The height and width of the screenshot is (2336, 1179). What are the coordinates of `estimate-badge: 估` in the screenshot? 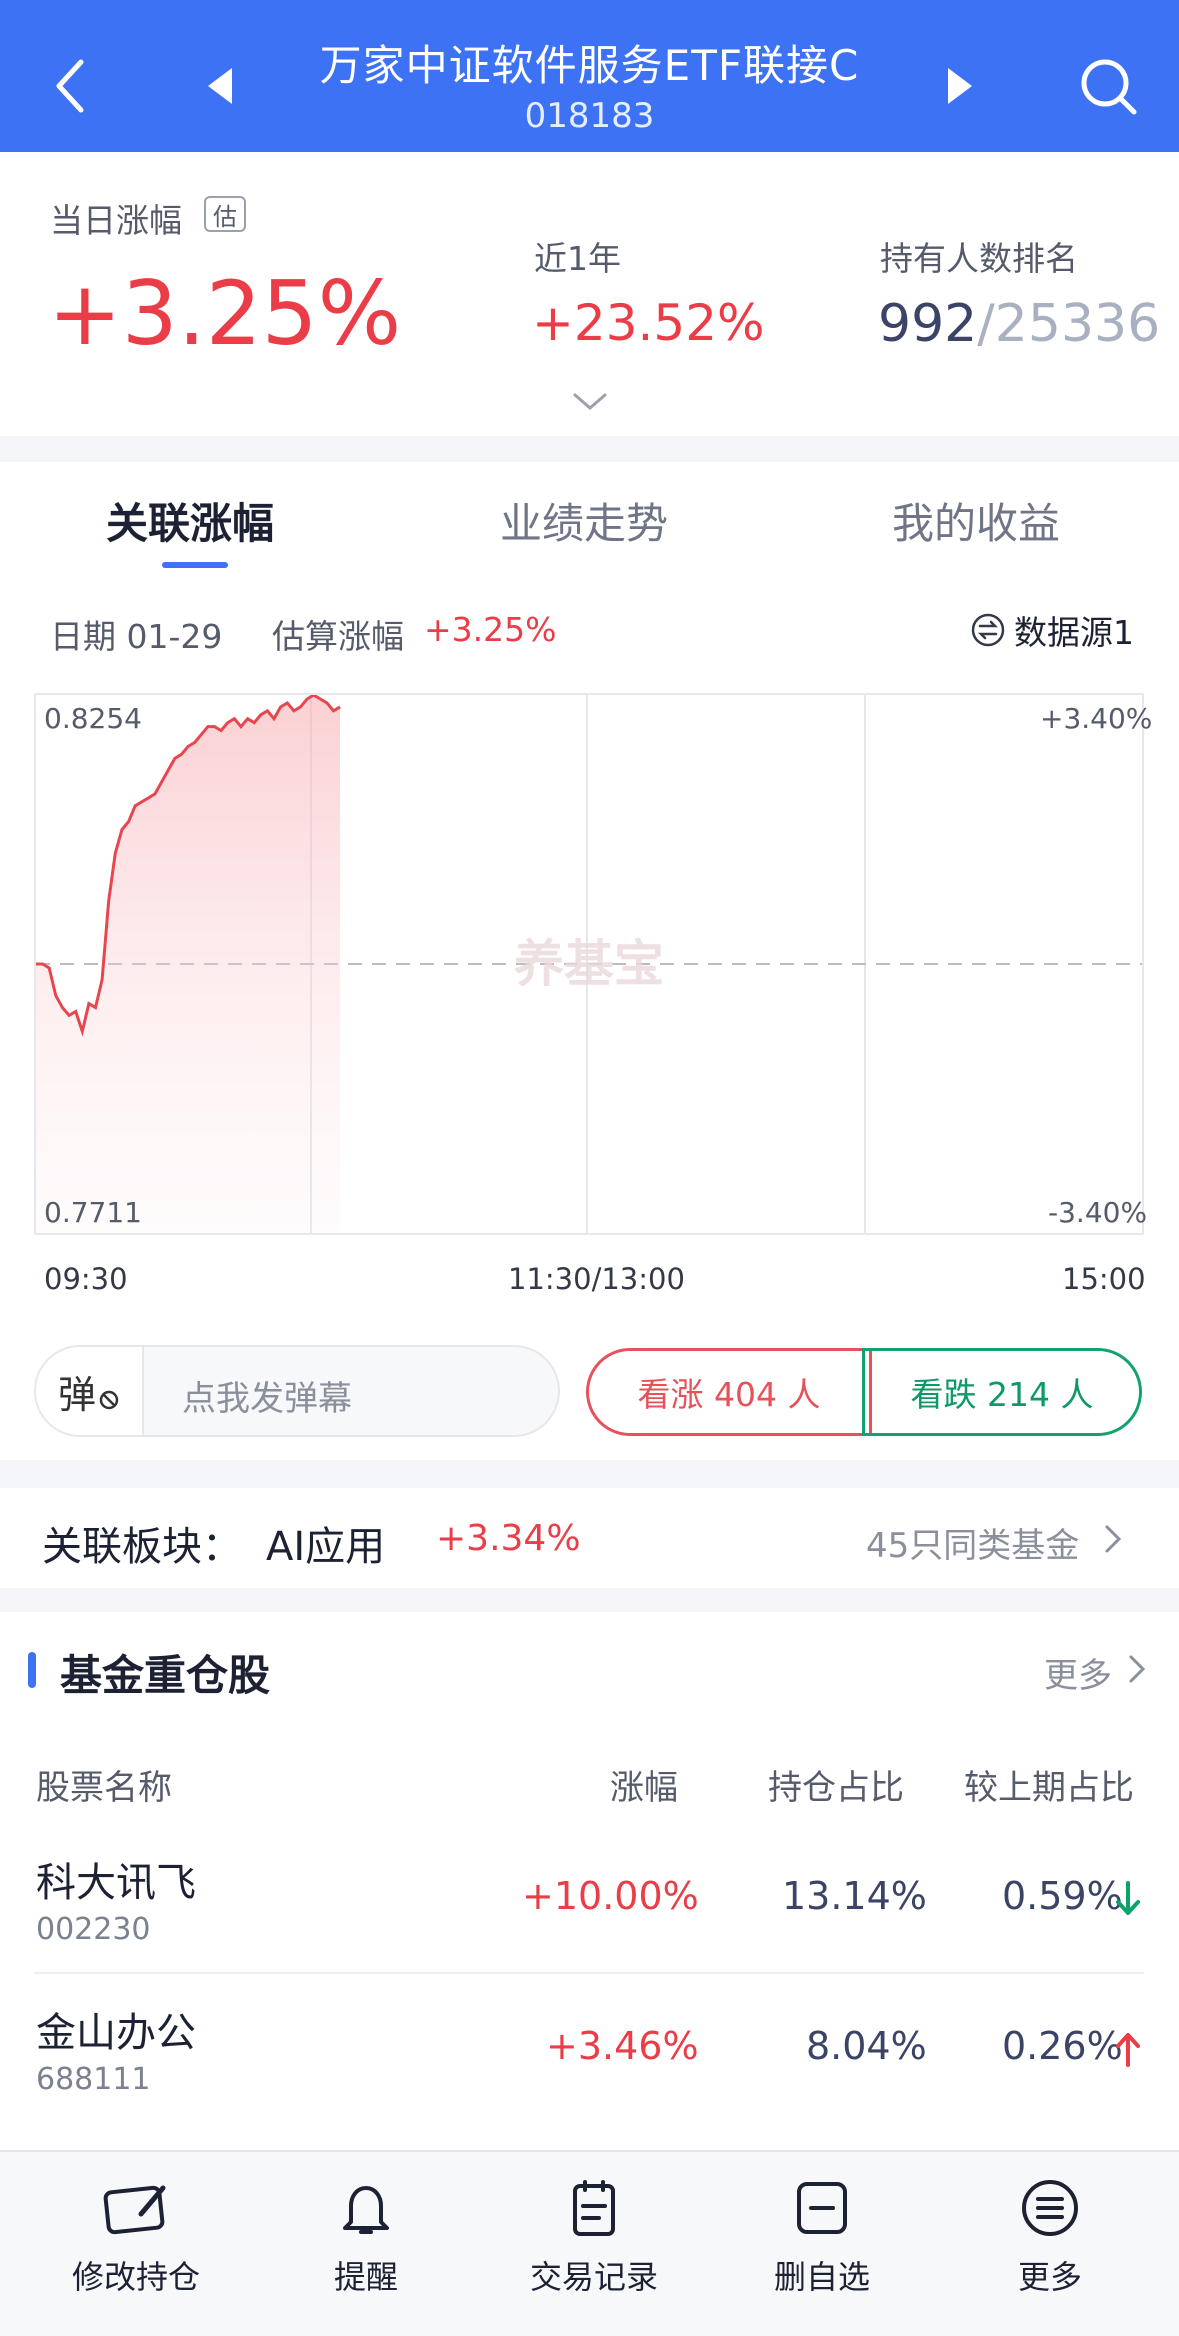 It's located at (225, 214).